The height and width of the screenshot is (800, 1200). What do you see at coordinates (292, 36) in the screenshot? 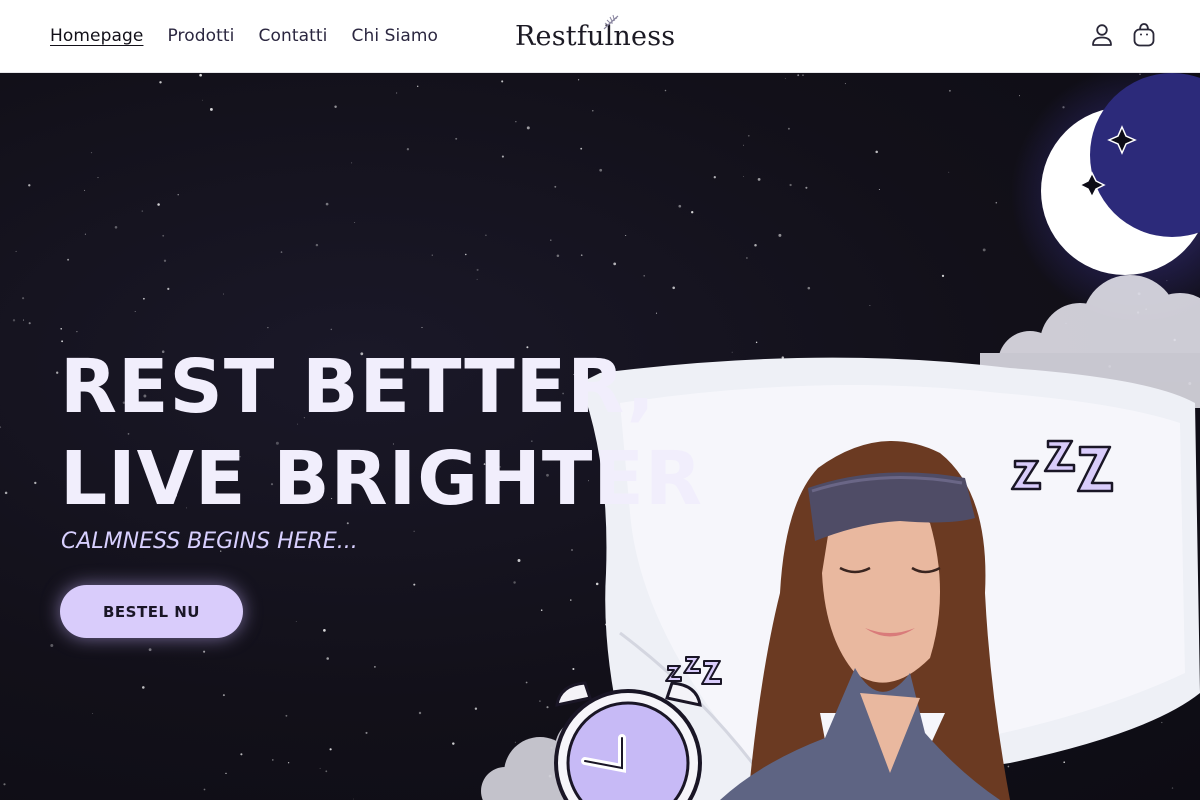
I see `nav-link-contatti: Contatti` at bounding box center [292, 36].